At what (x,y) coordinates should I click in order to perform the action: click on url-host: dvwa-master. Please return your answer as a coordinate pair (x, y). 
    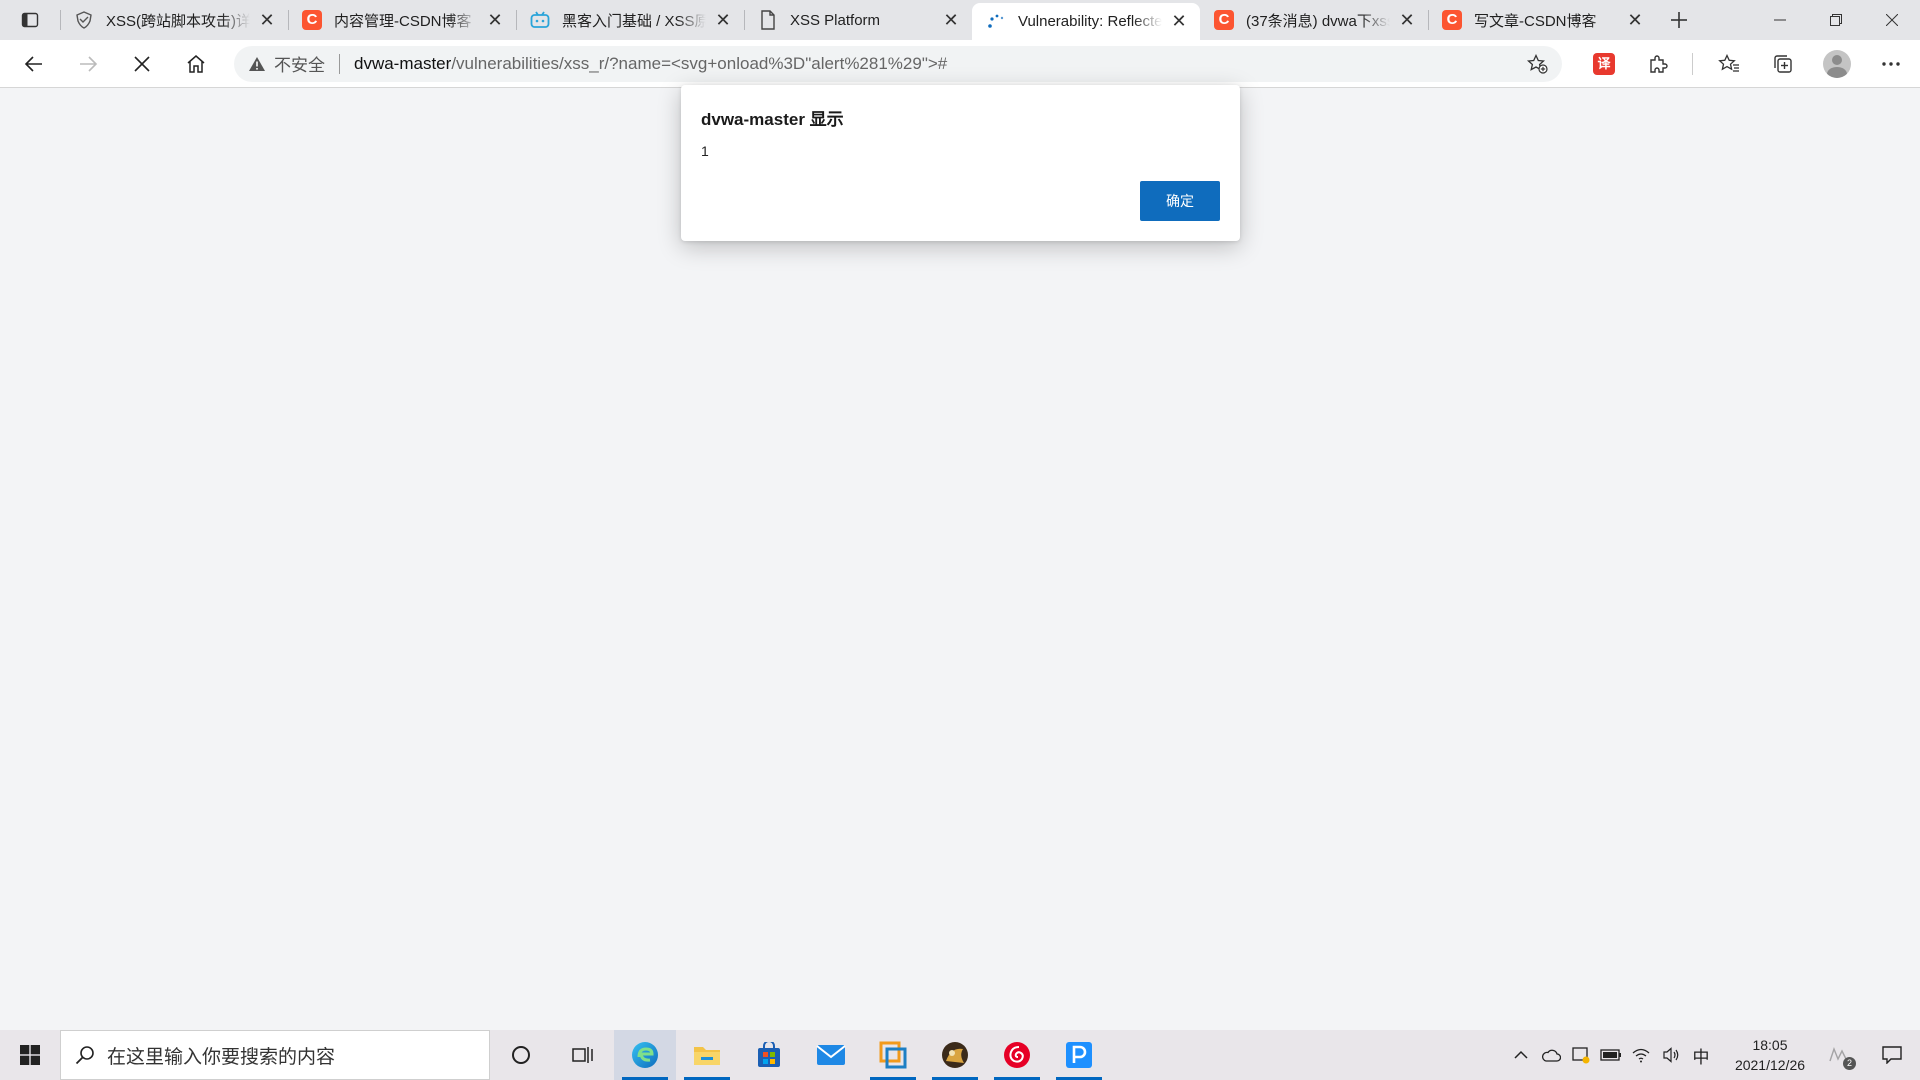
    Looking at the image, I should click on (403, 63).